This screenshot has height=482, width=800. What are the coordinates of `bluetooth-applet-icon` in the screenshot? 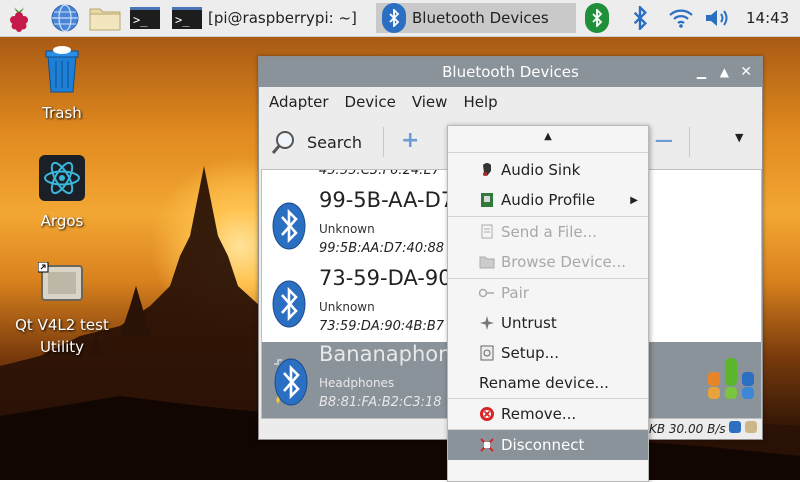 It's located at (597, 18).